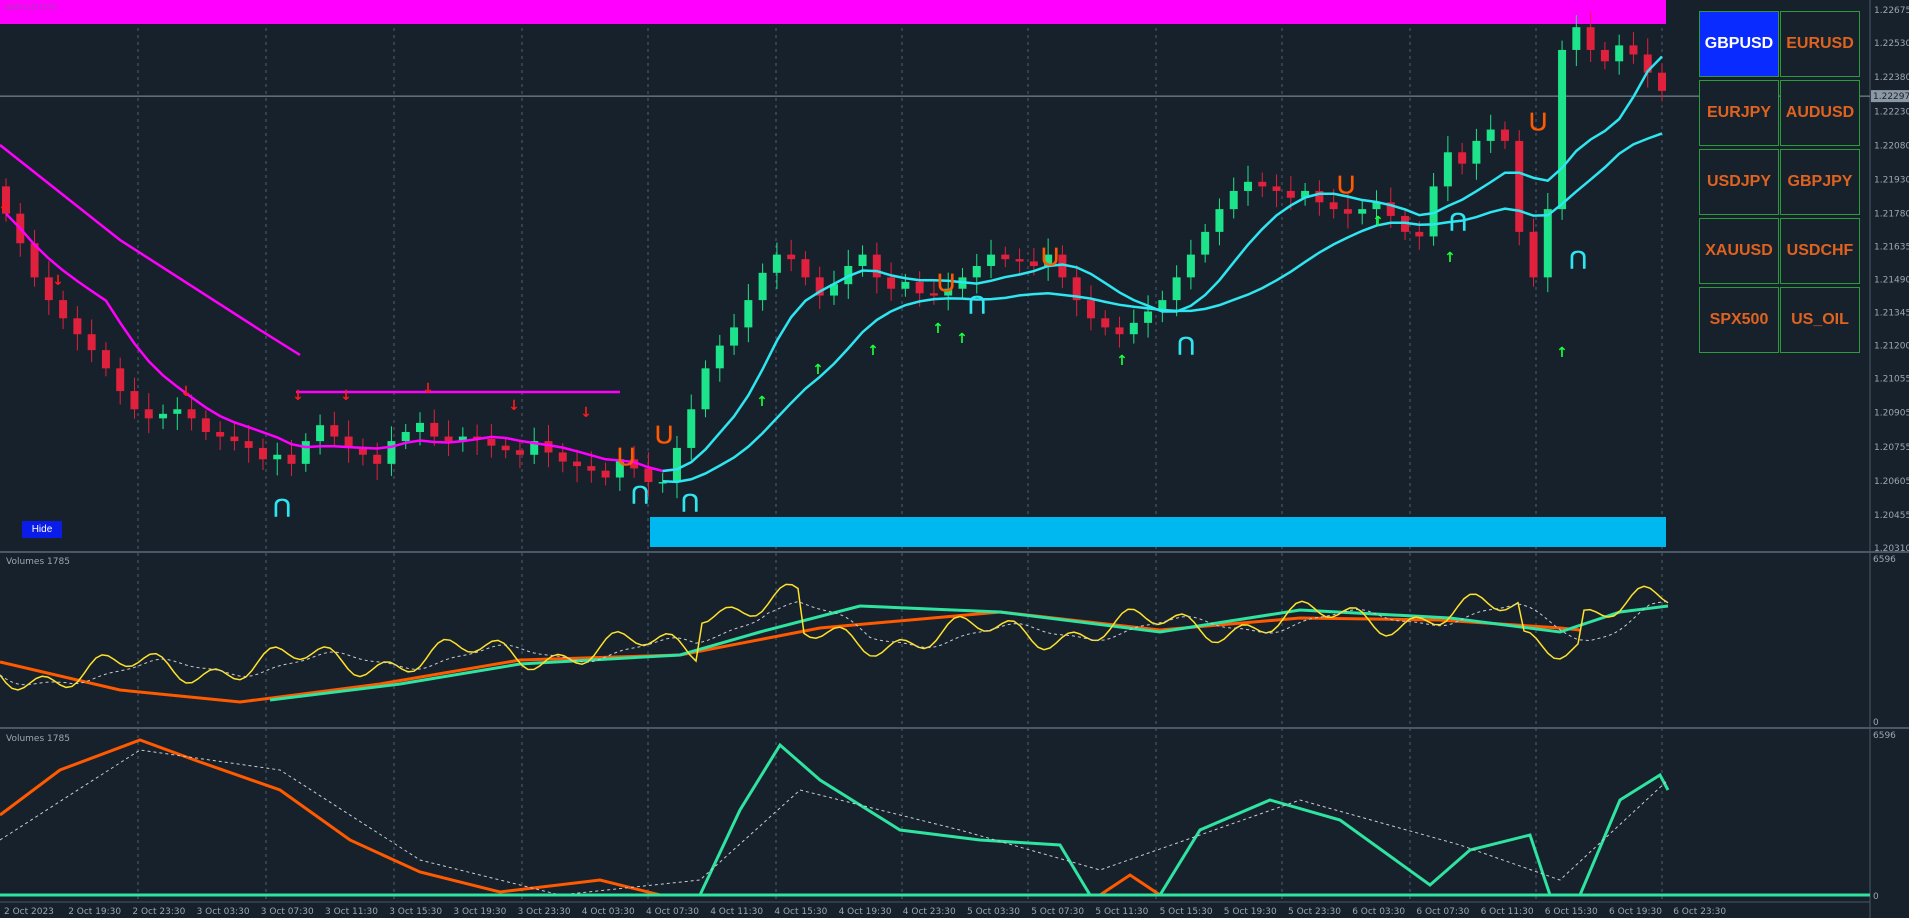 This screenshot has height=918, width=1909. I want to click on symbol-button-eurjpy: EURJPY, so click(1739, 113).